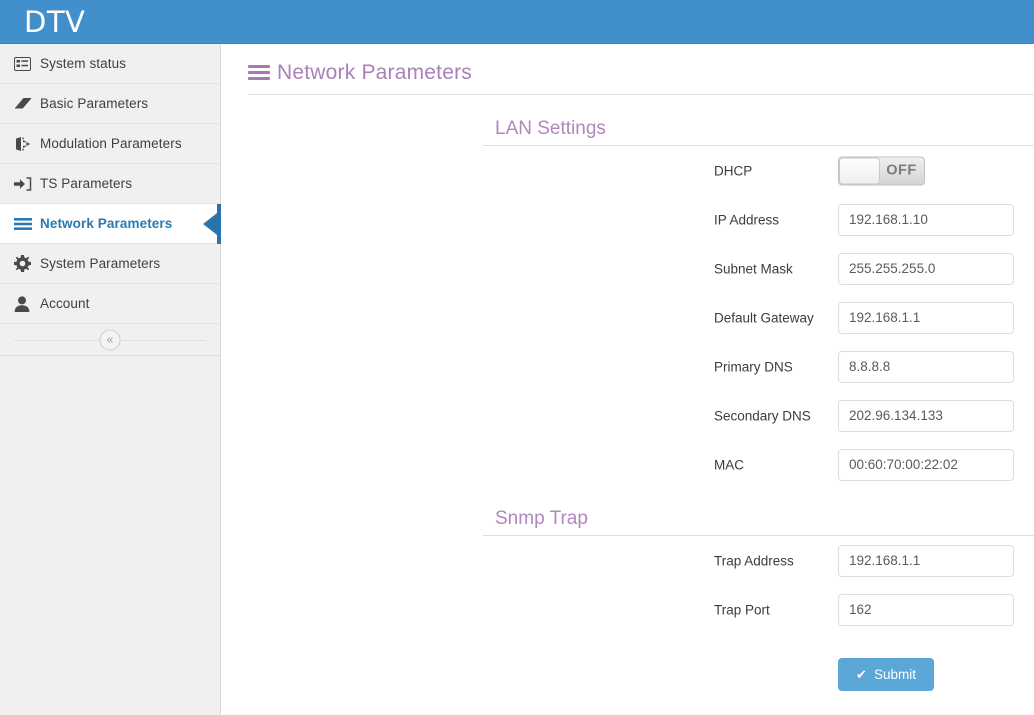  Describe the element at coordinates (27, 63) in the screenshot. I see `list-alt-icon` at that location.